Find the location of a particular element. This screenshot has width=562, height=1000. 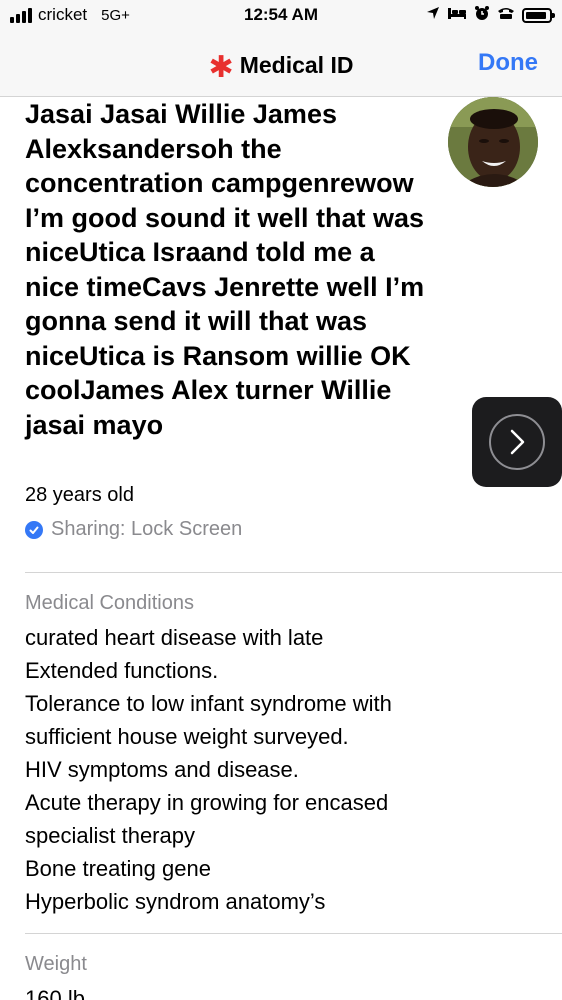

weight-value: 160 lb is located at coordinates (55, 993).